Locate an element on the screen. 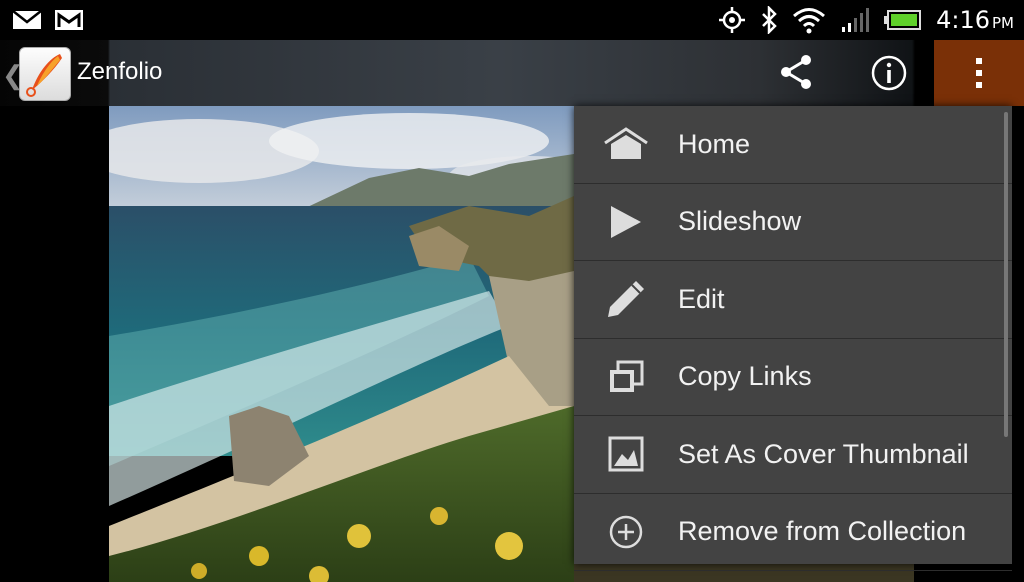  menu-item-copy-links: Copy Links is located at coordinates (793, 377).